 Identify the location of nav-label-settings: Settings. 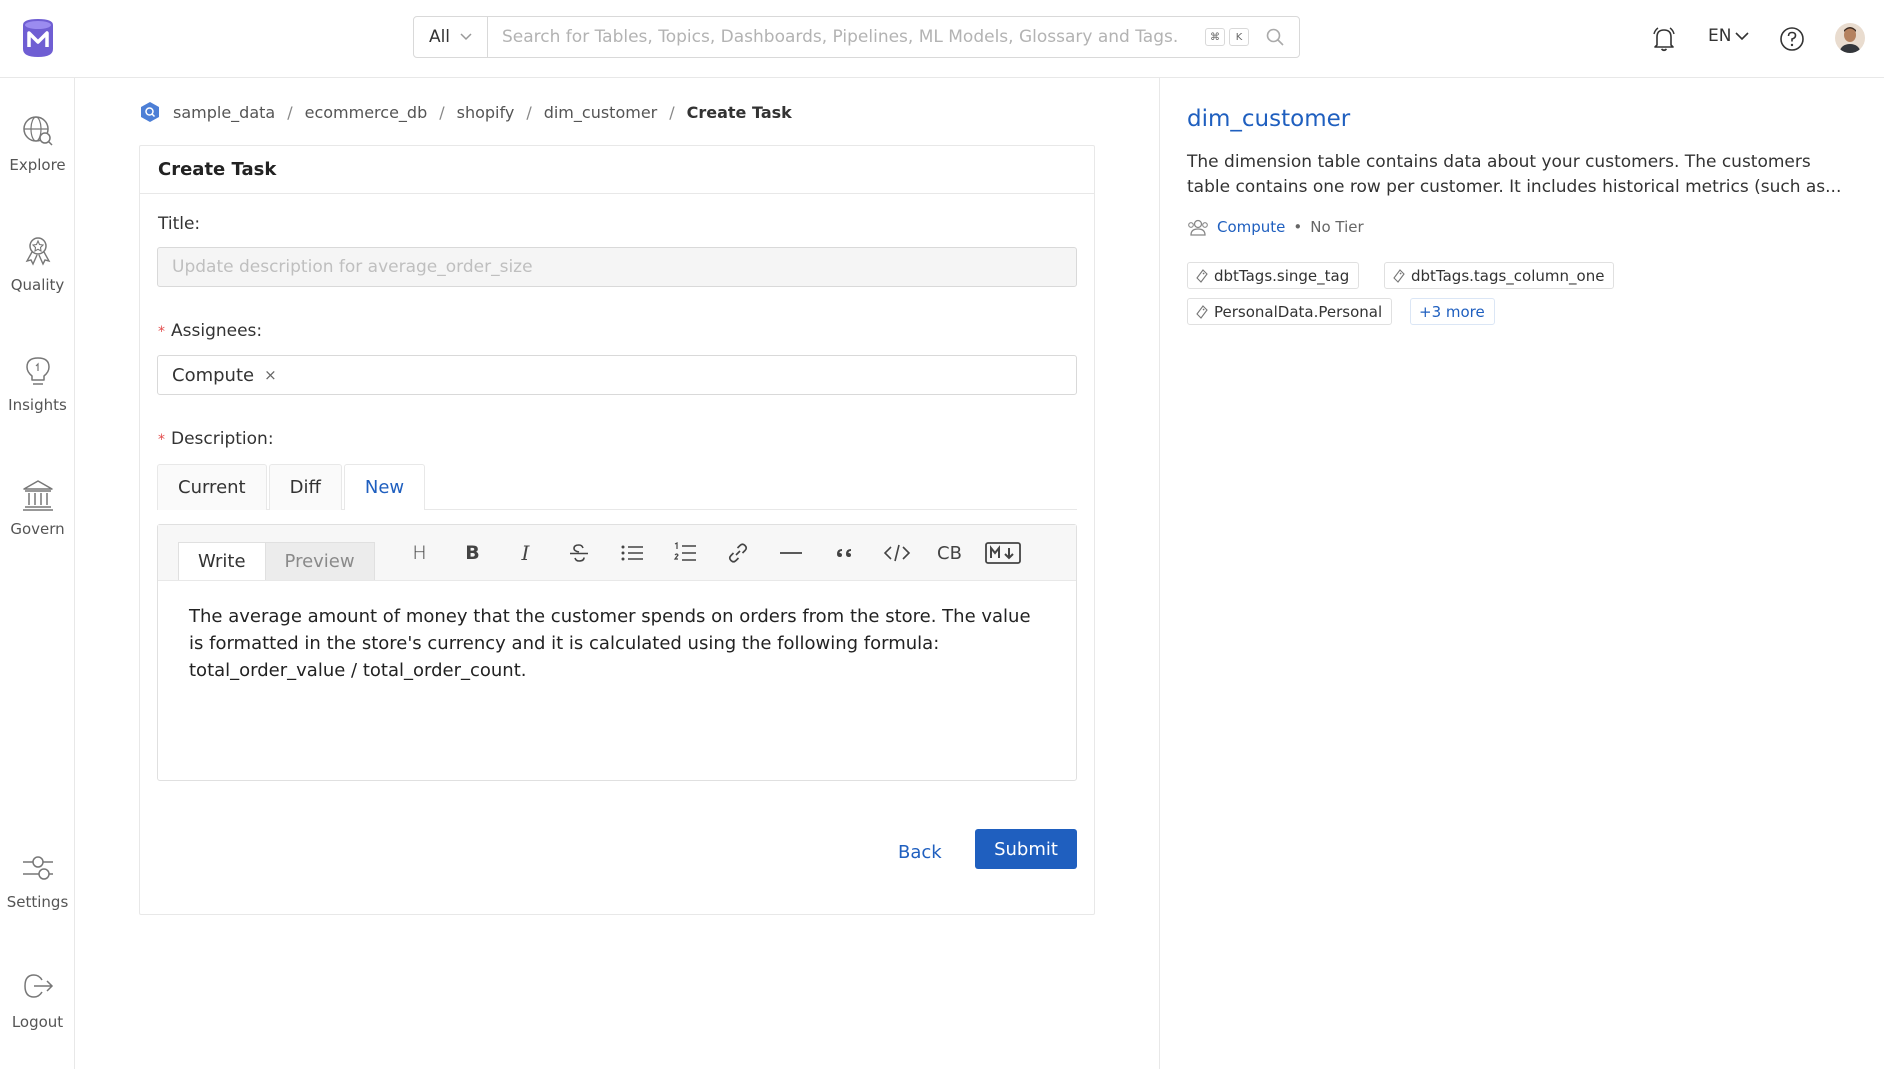
(37, 902).